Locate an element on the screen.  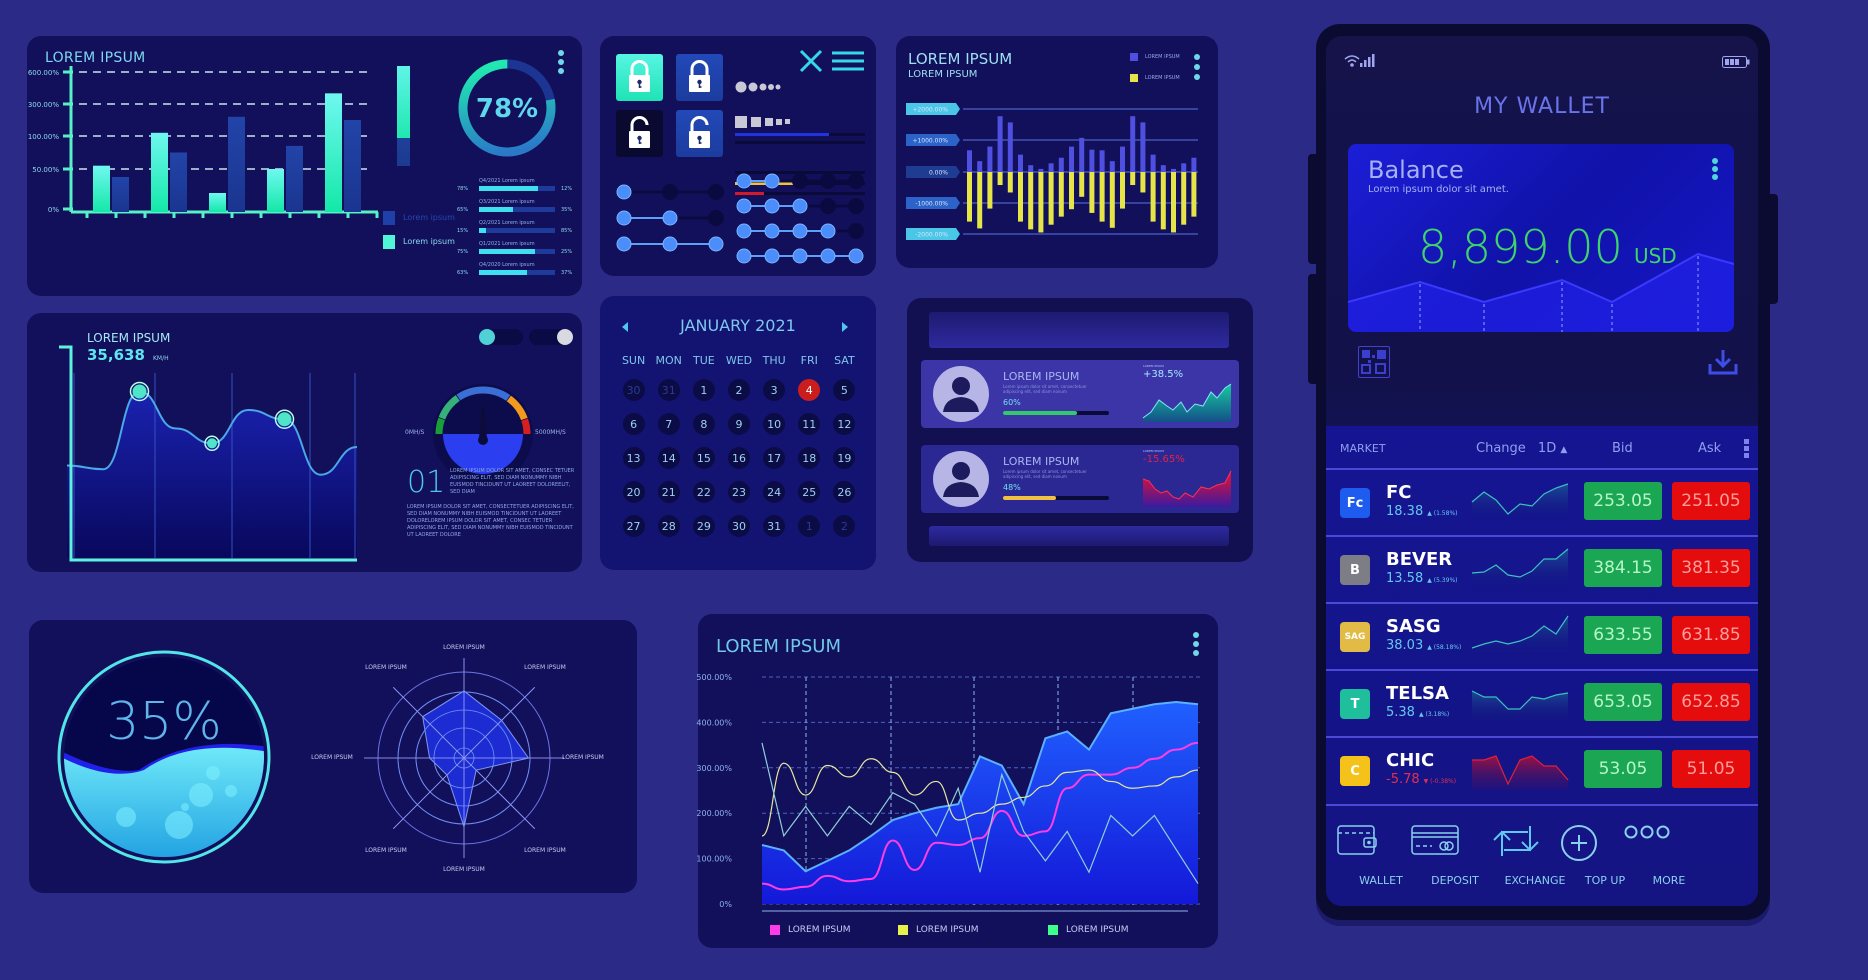
ask-button: 251.05 is located at coordinates (1711, 501).